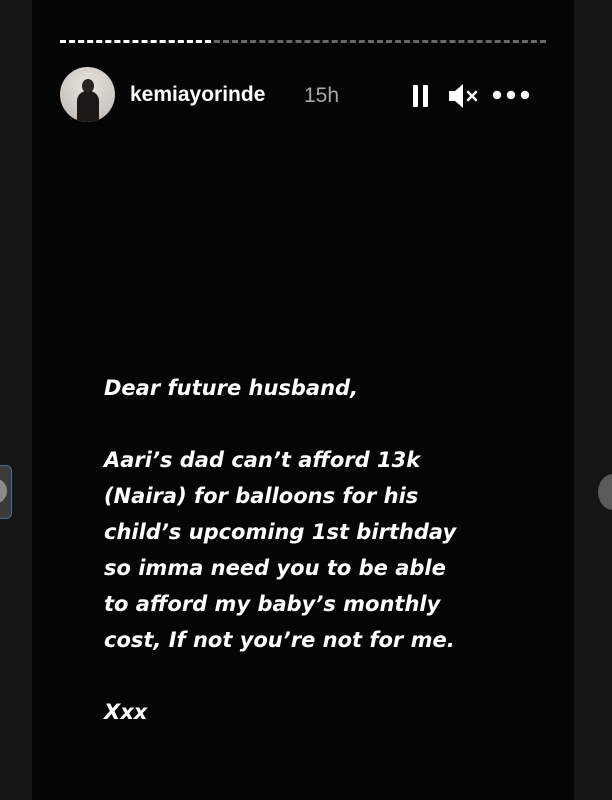 Image resolution: width=612 pixels, height=800 pixels. What do you see at coordinates (275, 568) in the screenshot?
I see `caption-line: so imma need you to be able` at bounding box center [275, 568].